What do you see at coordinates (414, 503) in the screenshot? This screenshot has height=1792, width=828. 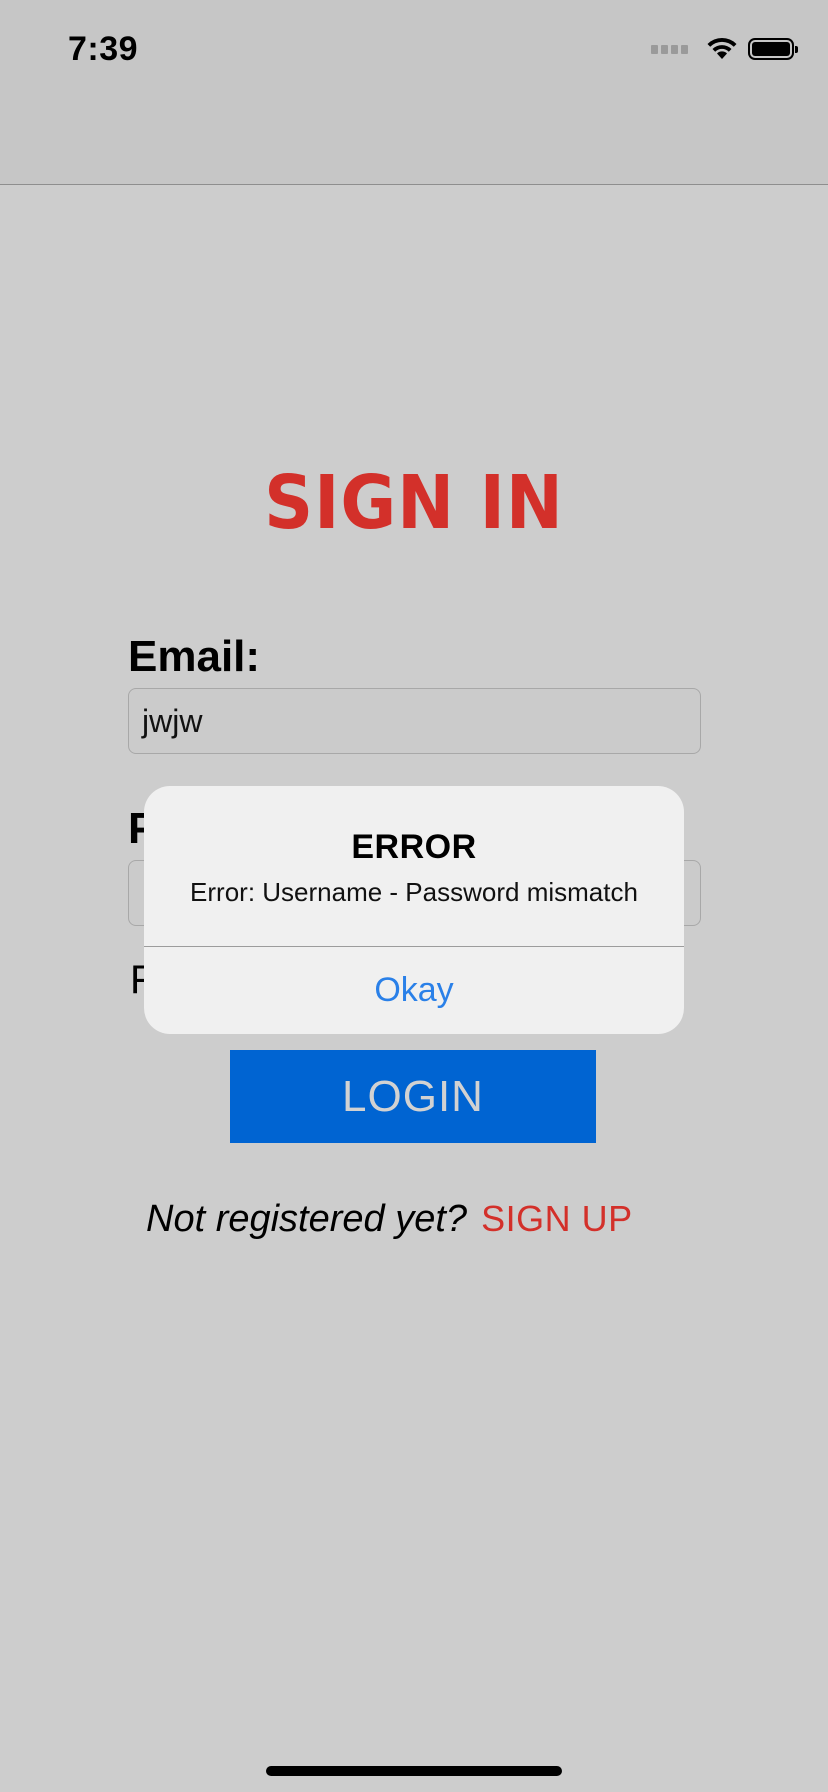 I see `page-title: SIGN IN` at bounding box center [414, 503].